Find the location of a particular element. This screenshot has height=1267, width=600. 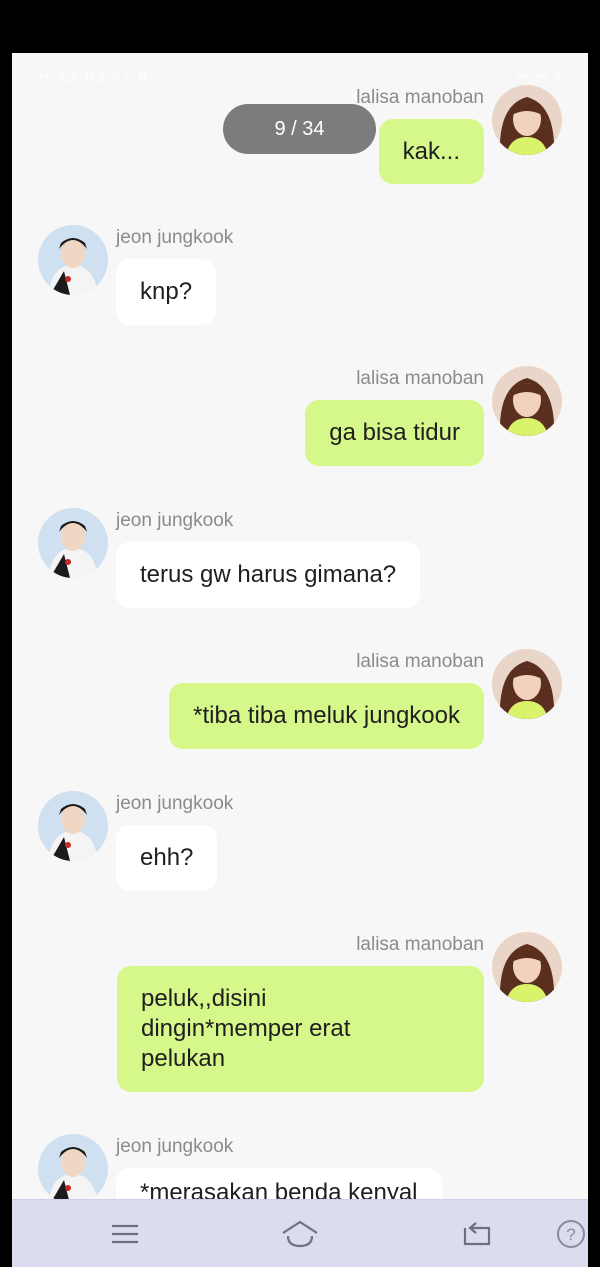

page-indicator: 9 / 34 is located at coordinates (299, 129).